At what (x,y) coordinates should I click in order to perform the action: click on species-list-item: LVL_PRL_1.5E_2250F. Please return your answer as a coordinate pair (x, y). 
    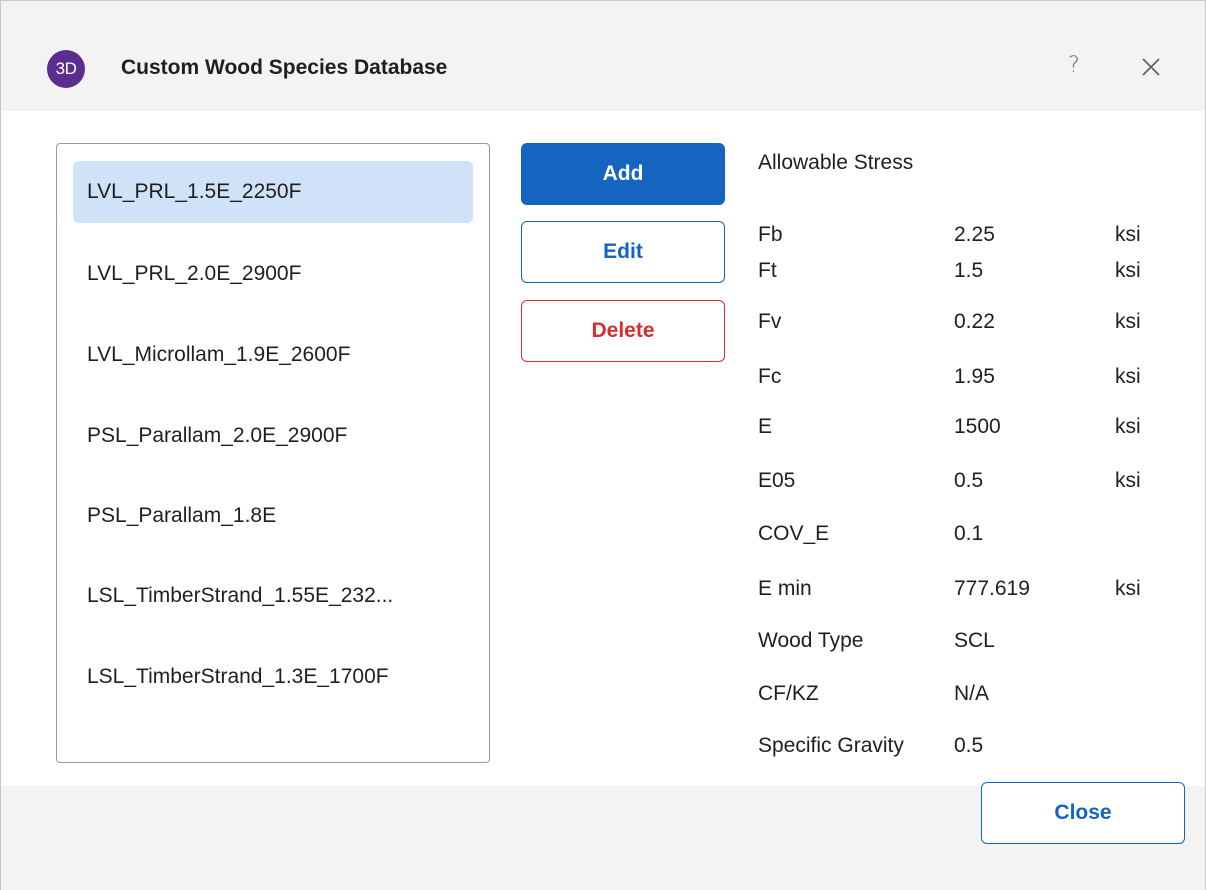
    Looking at the image, I should click on (273, 192).